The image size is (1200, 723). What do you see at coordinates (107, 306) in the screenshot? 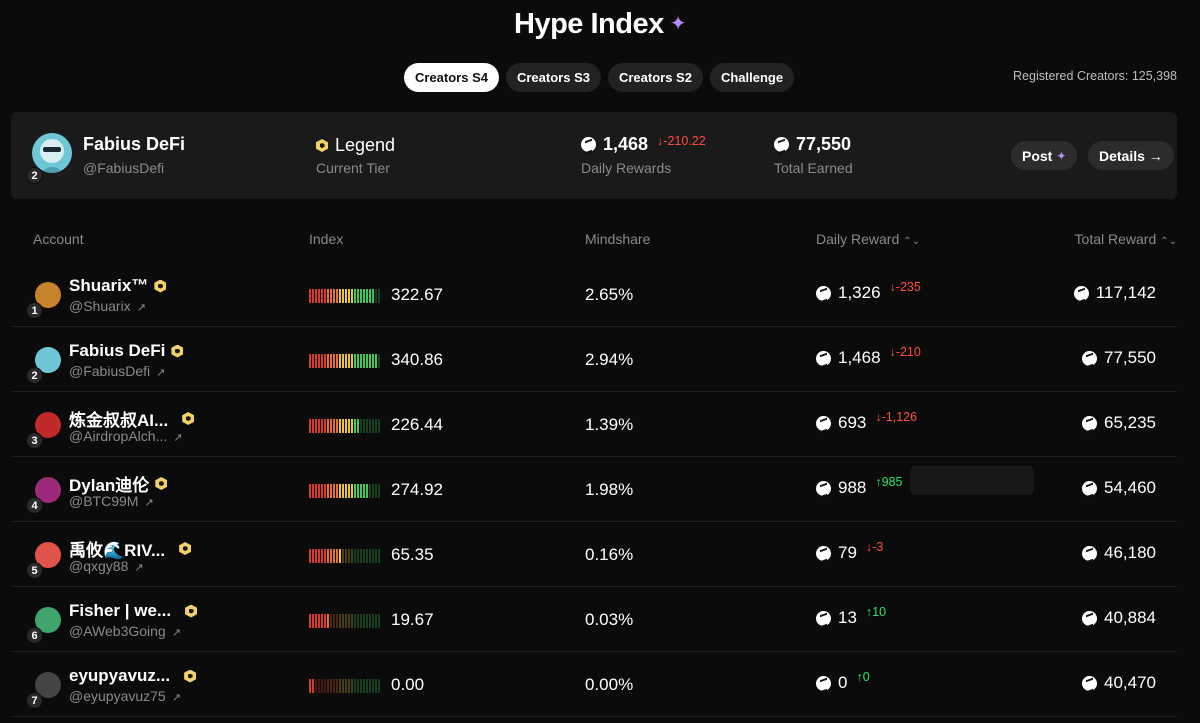
I see `account-handle: @Shuarix ↗` at bounding box center [107, 306].